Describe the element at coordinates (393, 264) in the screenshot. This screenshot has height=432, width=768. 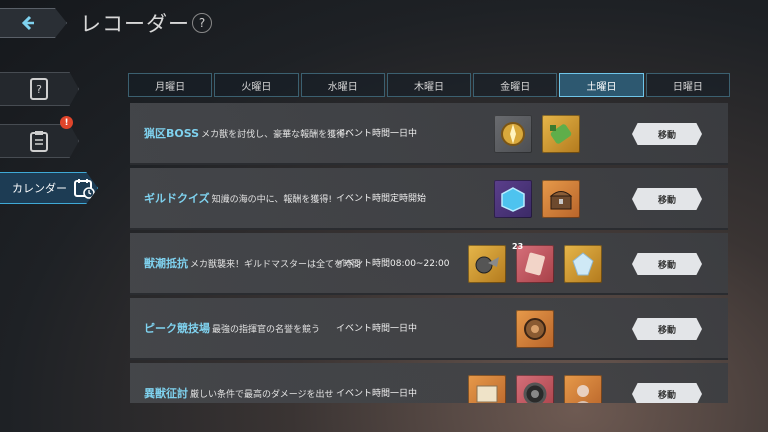
I see `event-time: イベント時間08:00~22:00` at that location.